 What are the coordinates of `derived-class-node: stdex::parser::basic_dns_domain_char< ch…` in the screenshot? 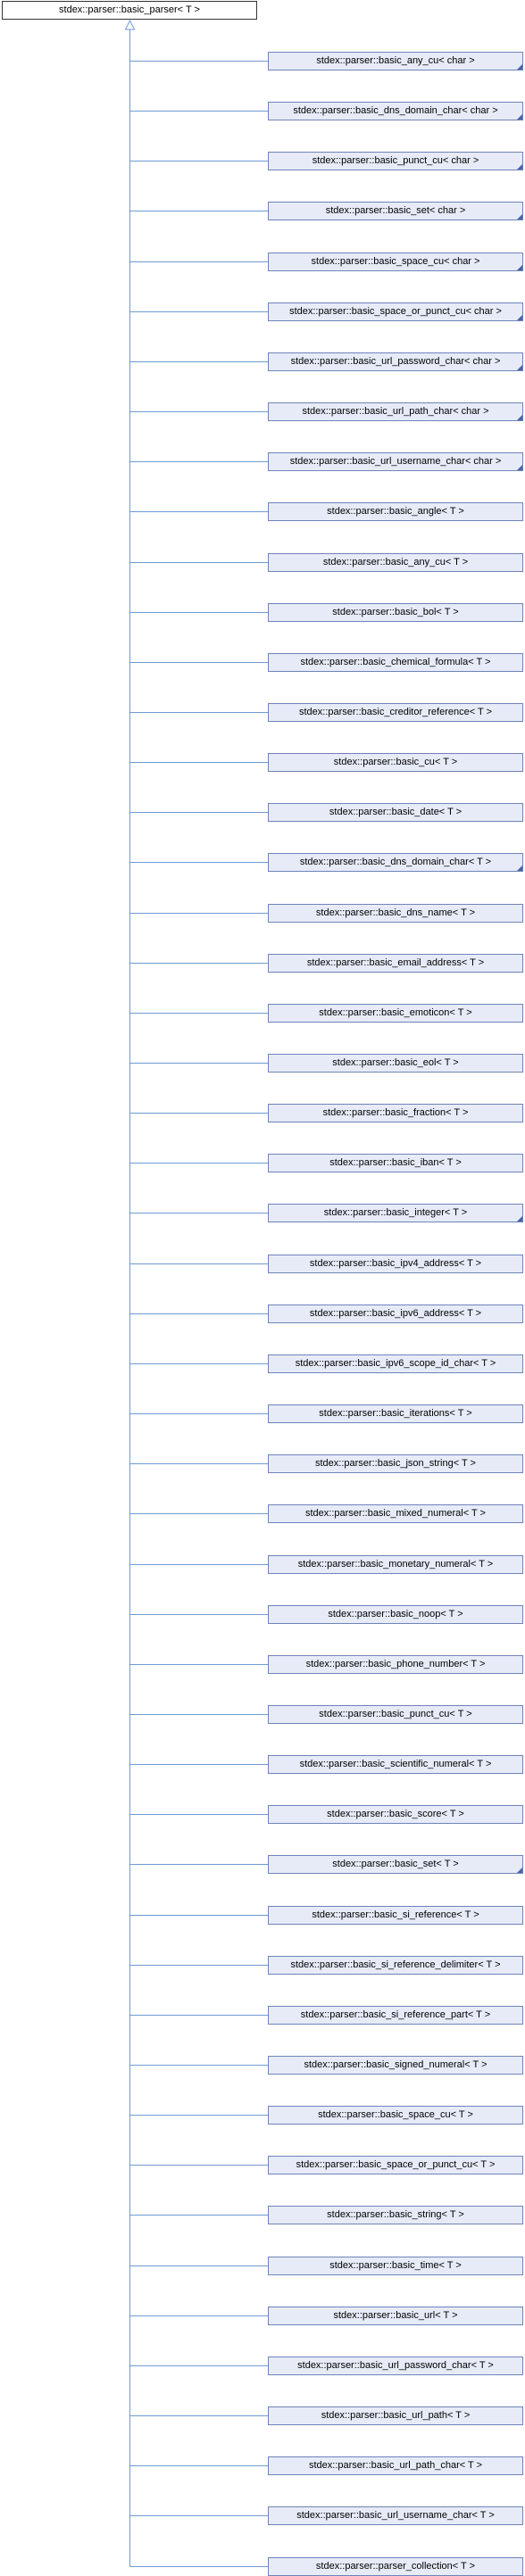 It's located at (396, 111).